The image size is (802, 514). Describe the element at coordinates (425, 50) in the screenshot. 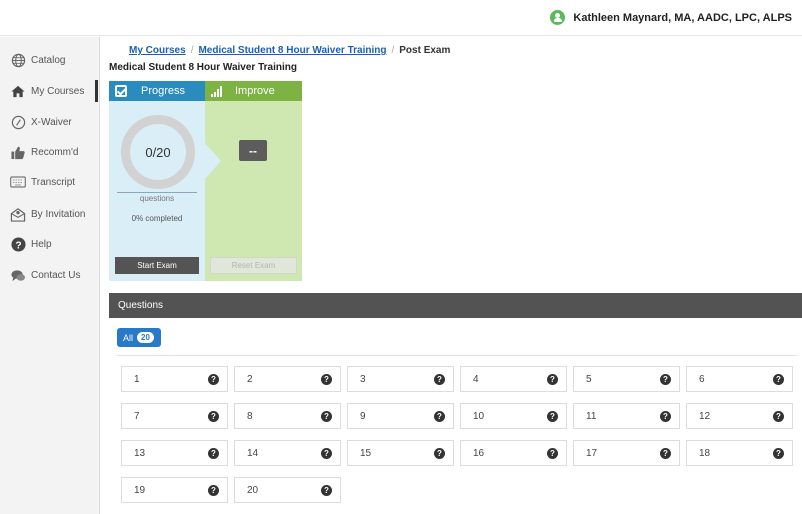

I see `breadcrumb-current: Post Exam` at that location.